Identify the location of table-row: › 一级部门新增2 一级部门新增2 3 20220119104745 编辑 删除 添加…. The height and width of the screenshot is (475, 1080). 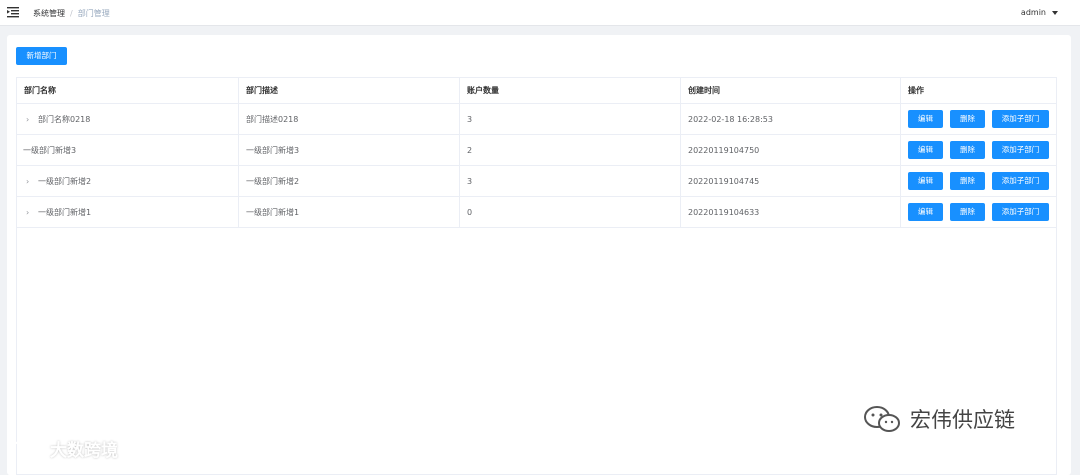
(536, 181).